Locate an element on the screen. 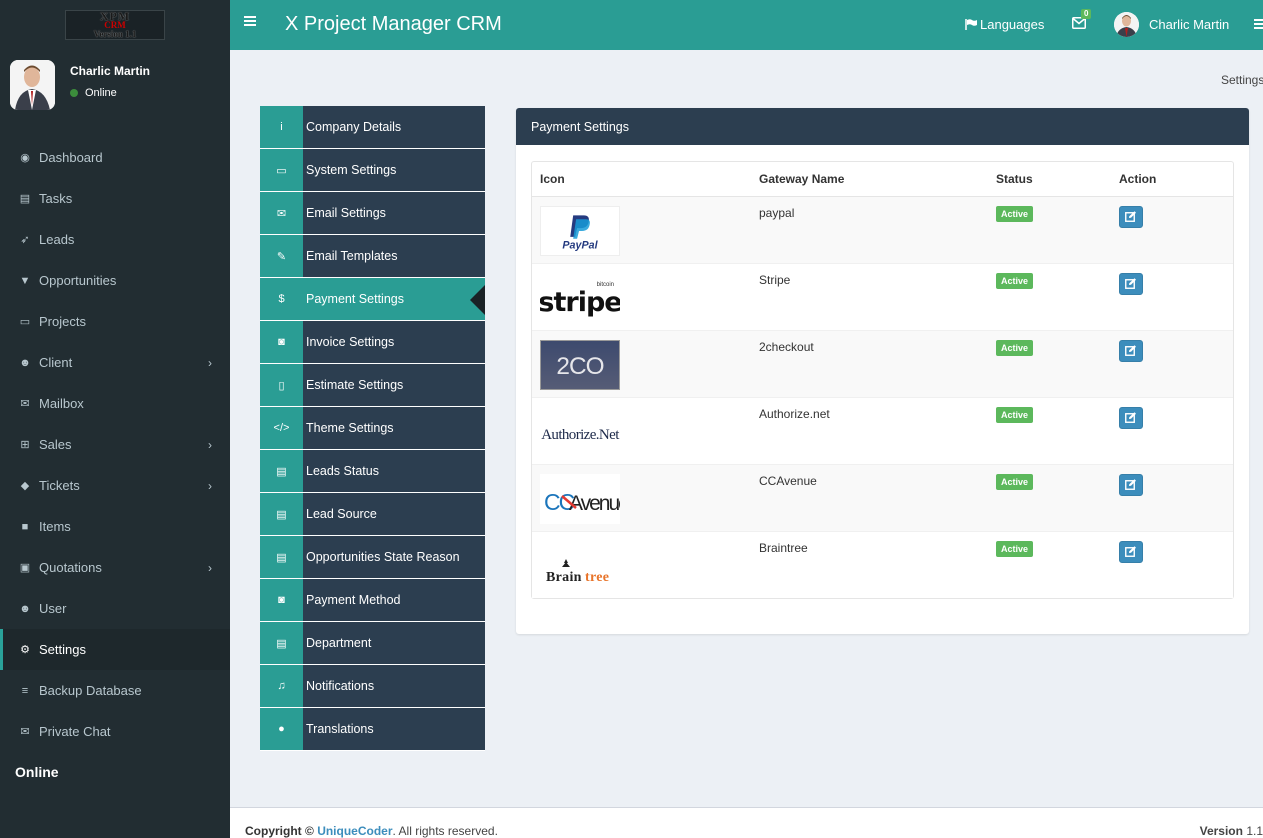  settings-nav-company-details: i Company Details is located at coordinates (372, 127).